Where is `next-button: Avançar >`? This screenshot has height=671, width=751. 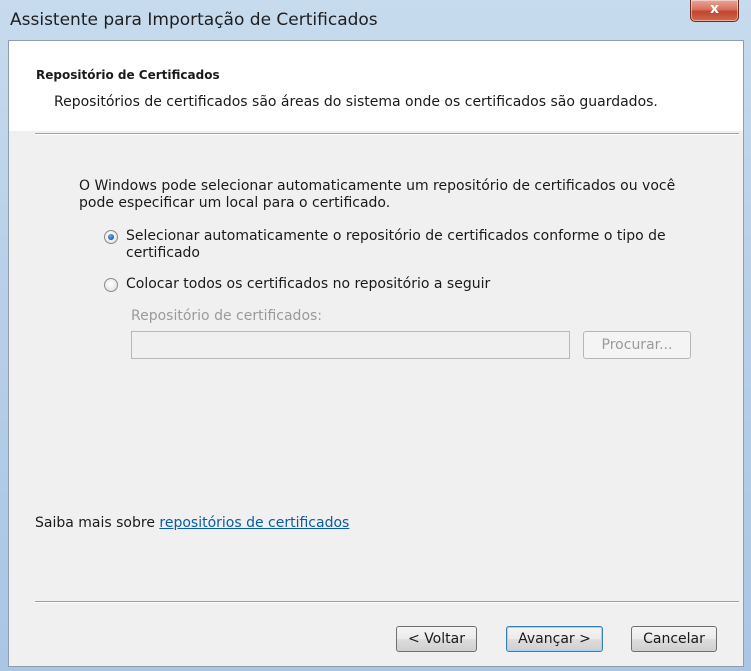
next-button: Avançar > is located at coordinates (554, 639).